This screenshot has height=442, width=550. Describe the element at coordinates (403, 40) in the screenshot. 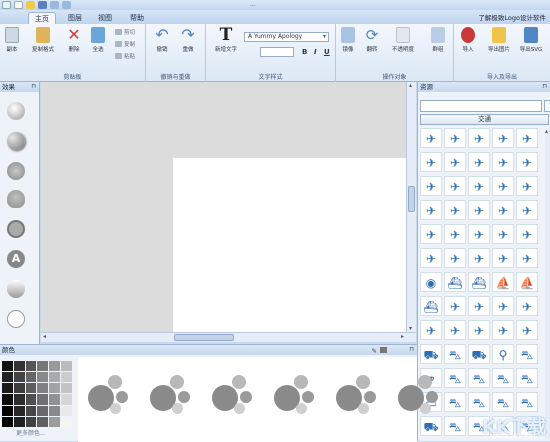

I see `opacity-button: 不透明度` at that location.